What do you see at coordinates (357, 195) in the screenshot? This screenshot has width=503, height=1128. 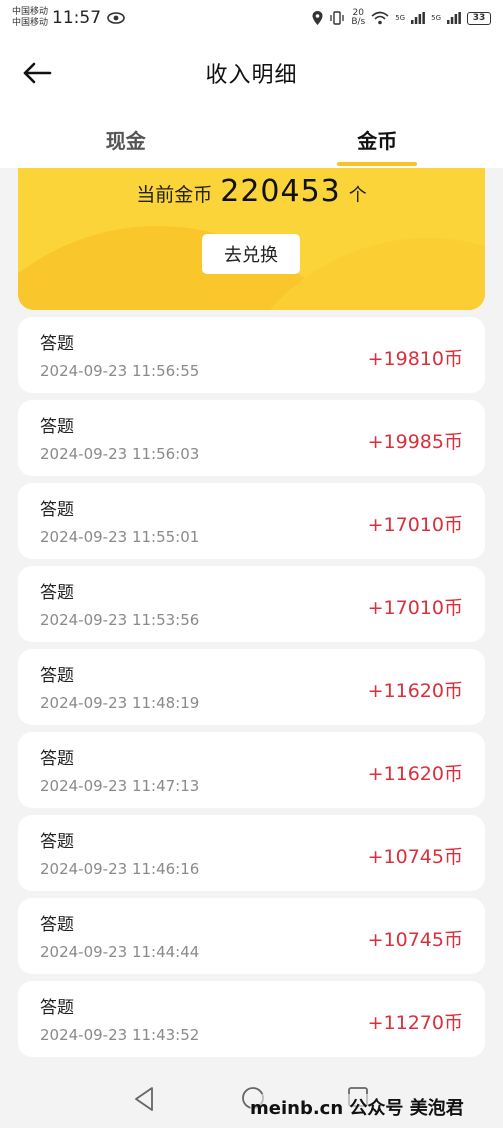 I see `coin-balance-unit: 个` at bounding box center [357, 195].